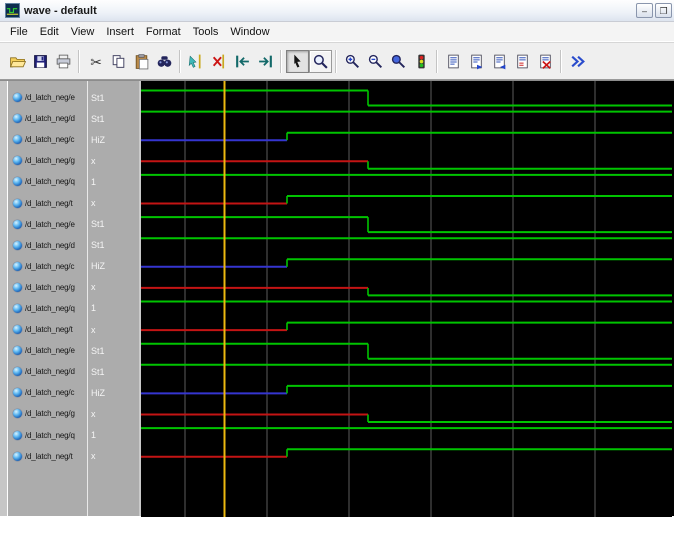 The width and height of the screenshot is (674, 533). I want to click on wave-append-icon, so click(522, 61).